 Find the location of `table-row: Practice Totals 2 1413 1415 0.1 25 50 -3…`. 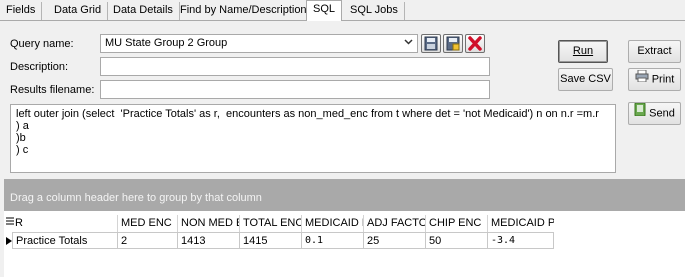

table-row: Practice Totals 2 1413 1415 0.1 25 50 -3… is located at coordinates (344, 240).